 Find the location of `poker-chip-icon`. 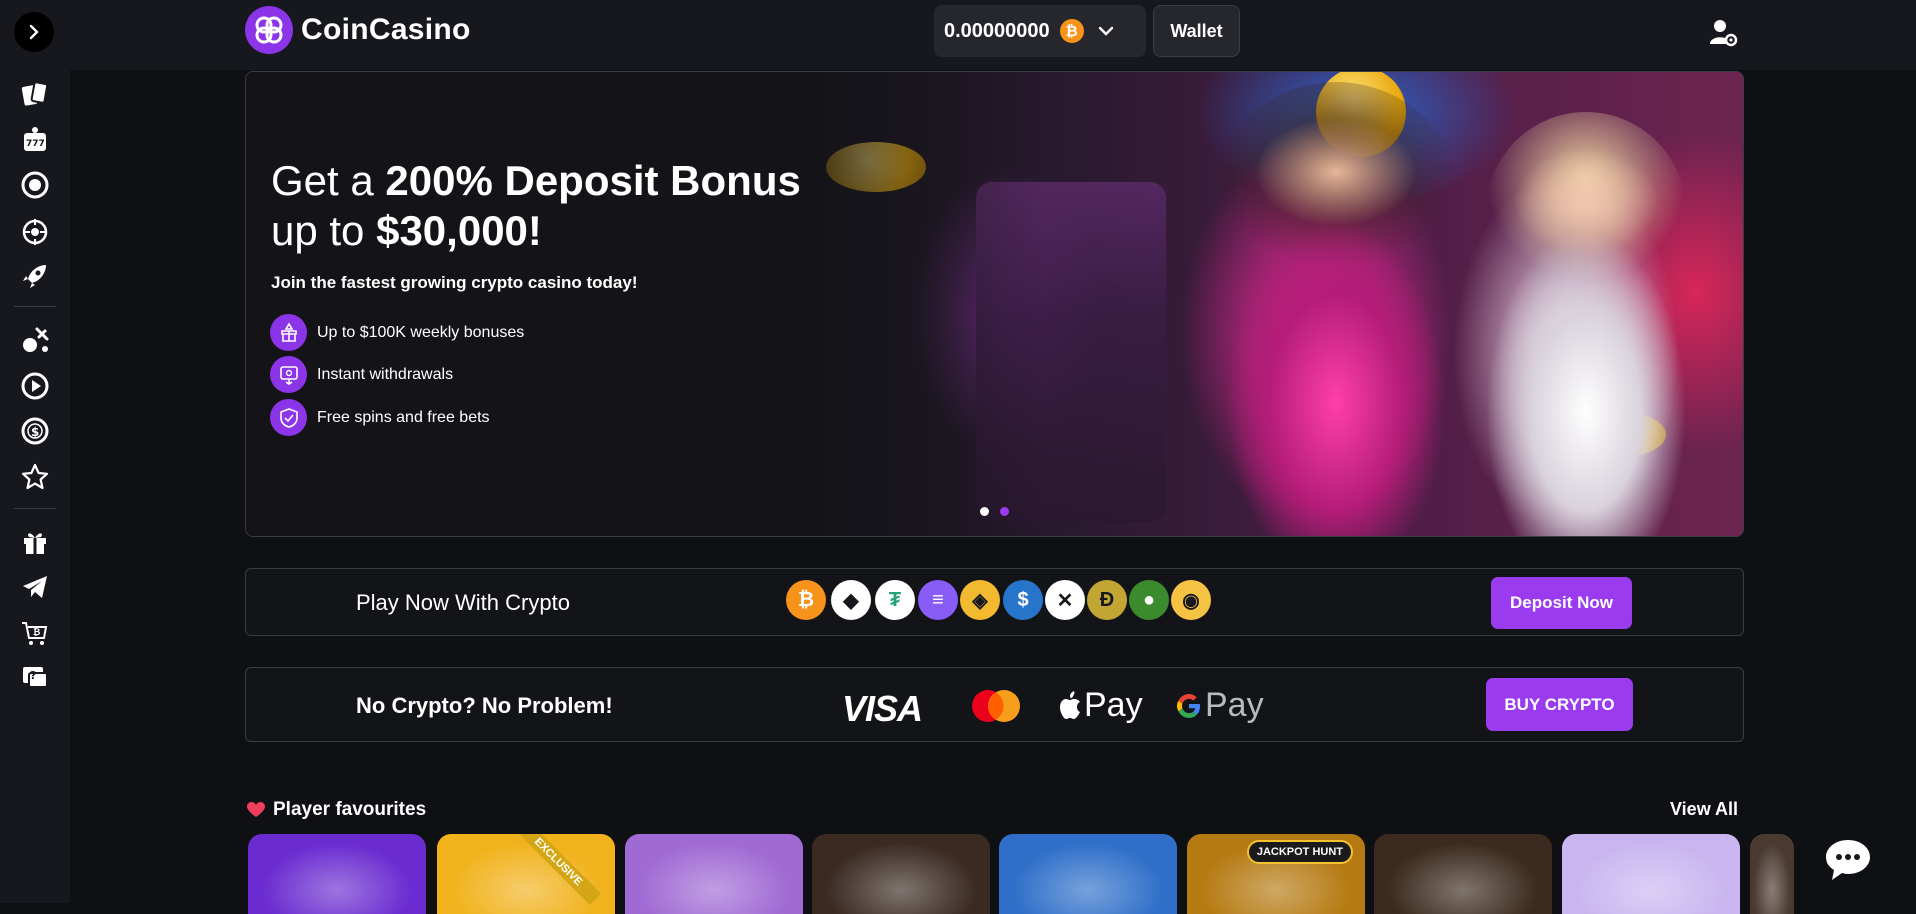

poker-chip-icon is located at coordinates (35, 185).